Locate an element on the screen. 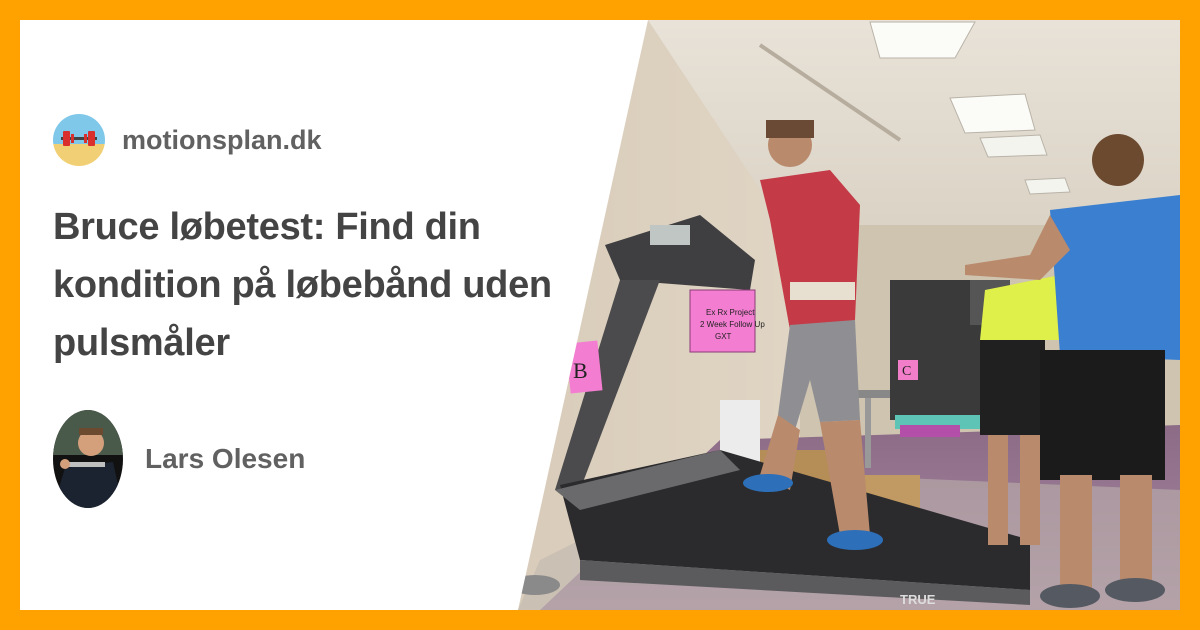 This screenshot has height=630, width=1200. svg-text: 2 Week Follow Up is located at coordinates (732, 324).